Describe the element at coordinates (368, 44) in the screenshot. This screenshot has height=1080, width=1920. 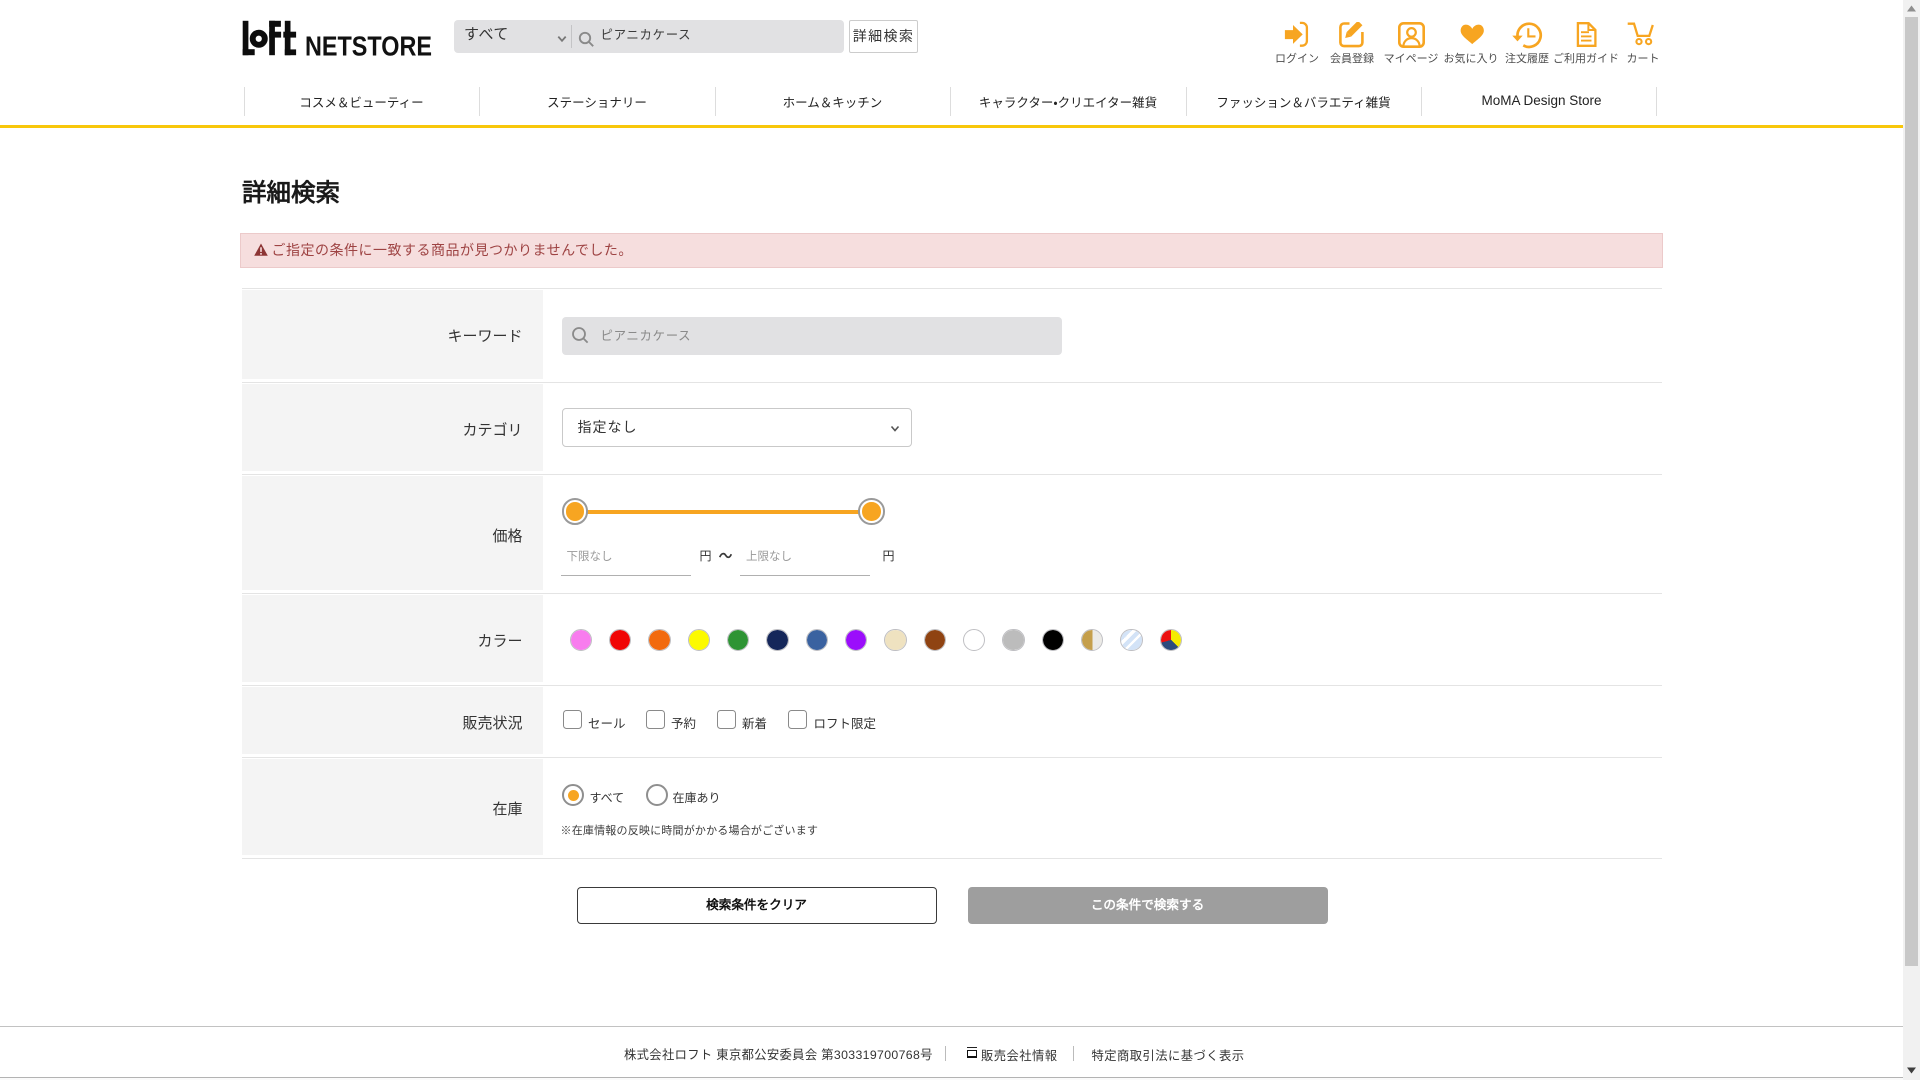
I see `svg-text: NETSTORE` at that location.